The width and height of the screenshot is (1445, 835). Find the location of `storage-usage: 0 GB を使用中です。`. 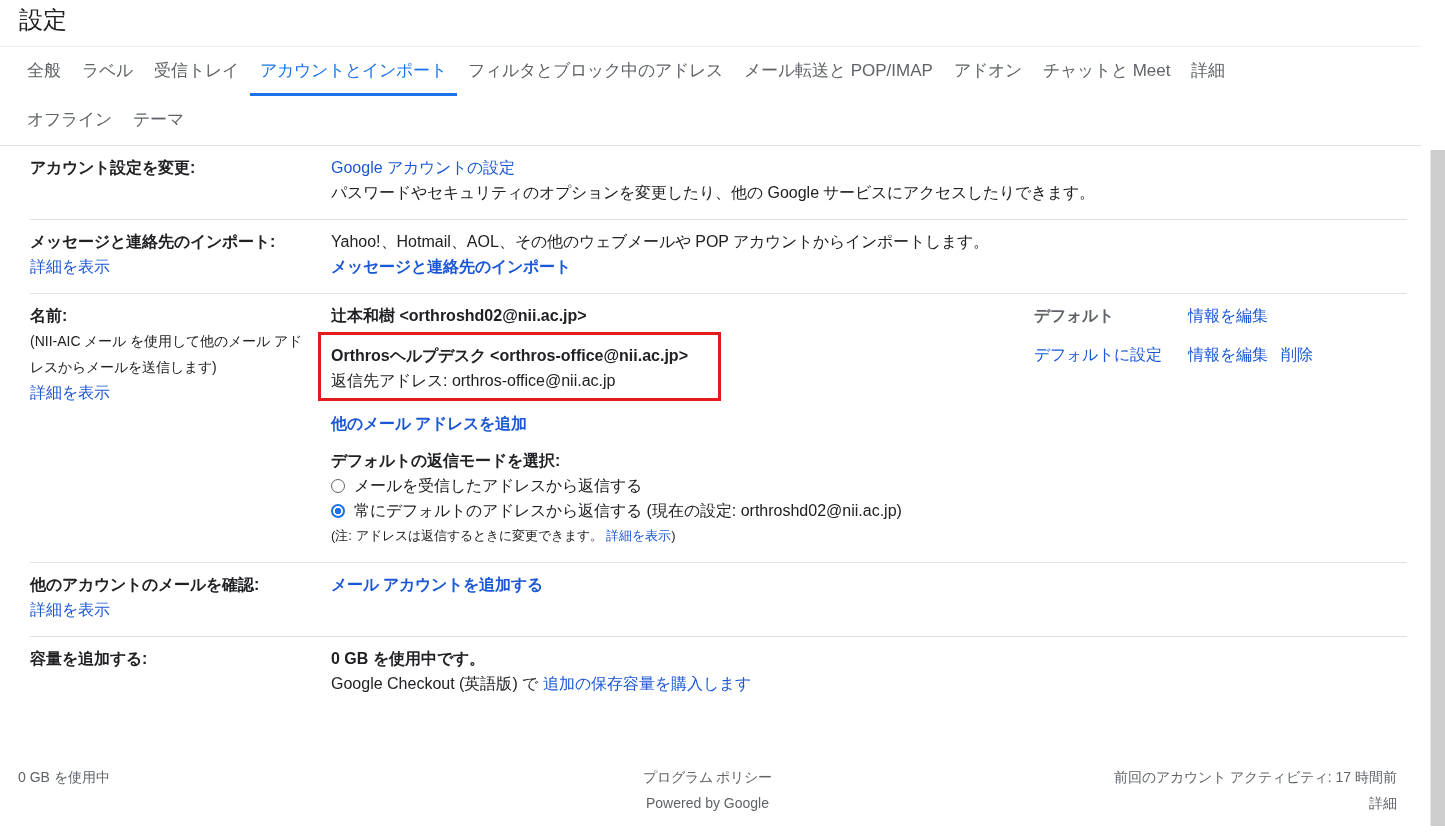

storage-usage: 0 GB を使用中です。 is located at coordinates (408, 659).